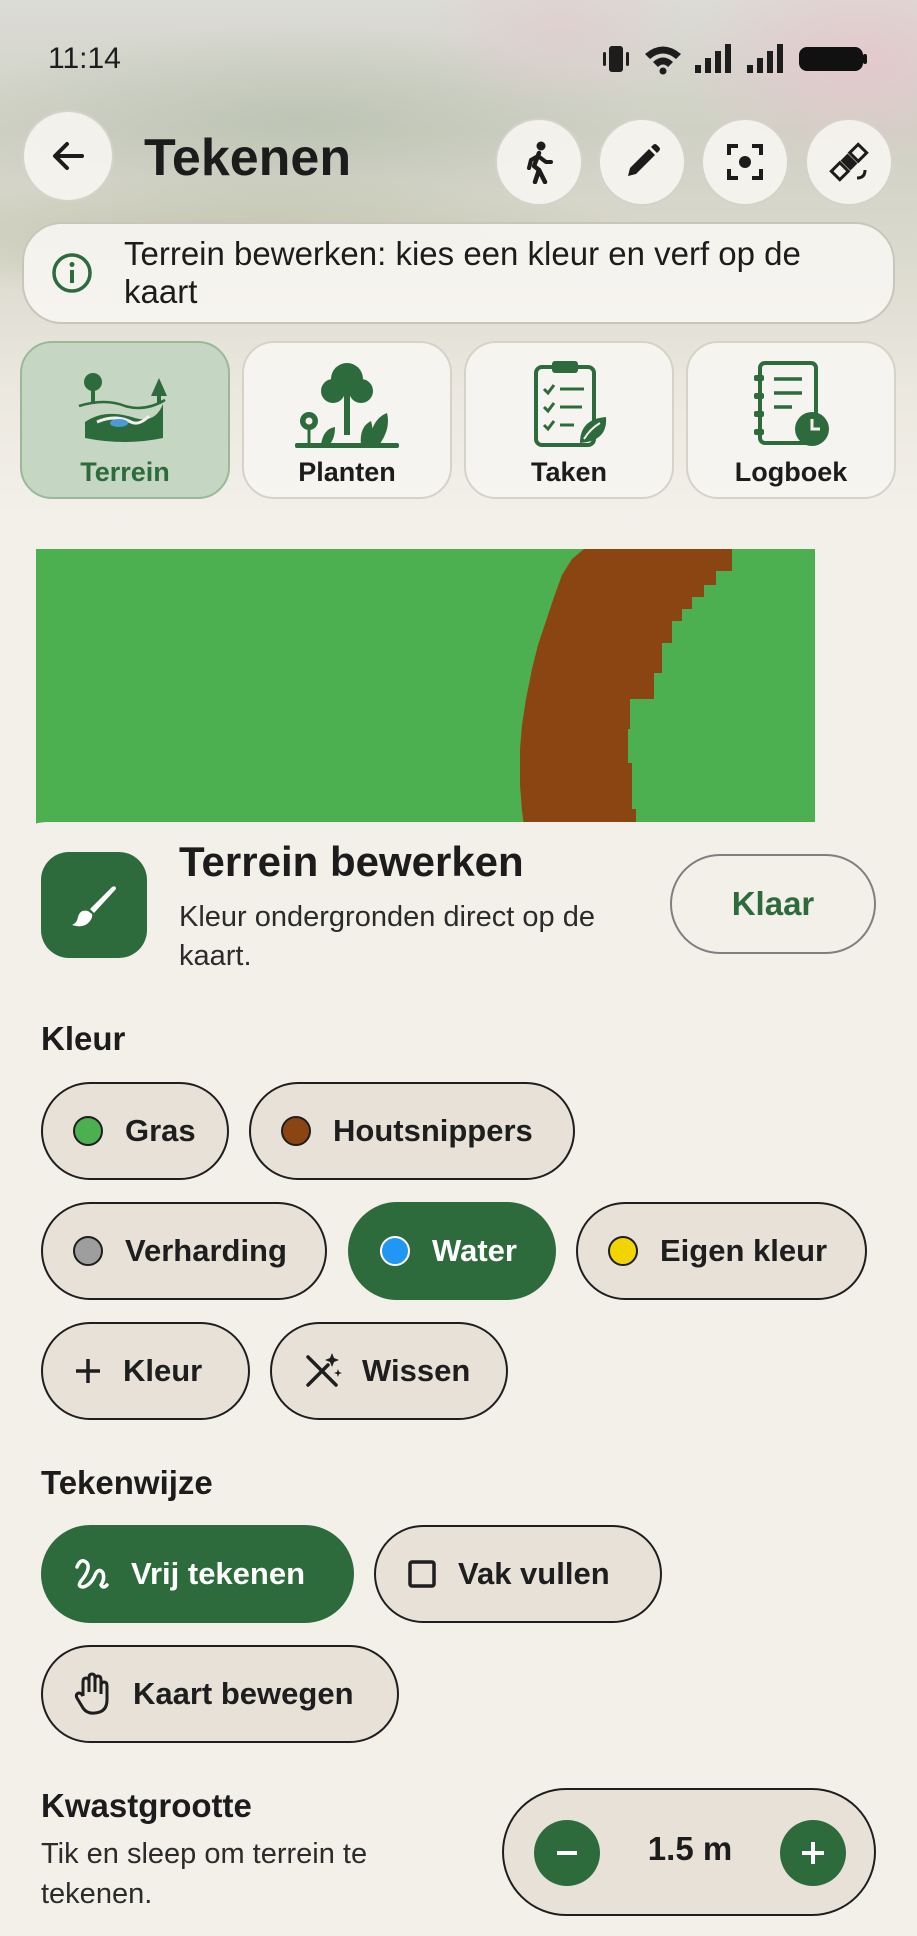  I want to click on color-chip-eigen-kleur: Eigen kleur, so click(721, 1251).